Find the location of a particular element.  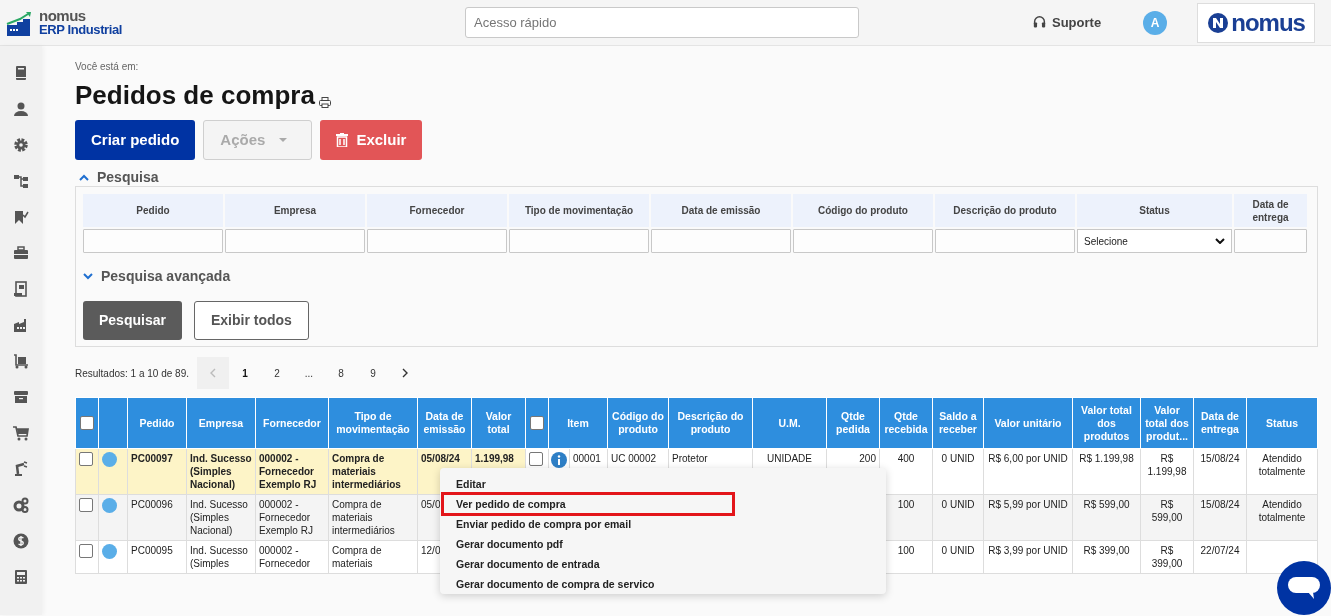

calculator-icon is located at coordinates (21, 577).